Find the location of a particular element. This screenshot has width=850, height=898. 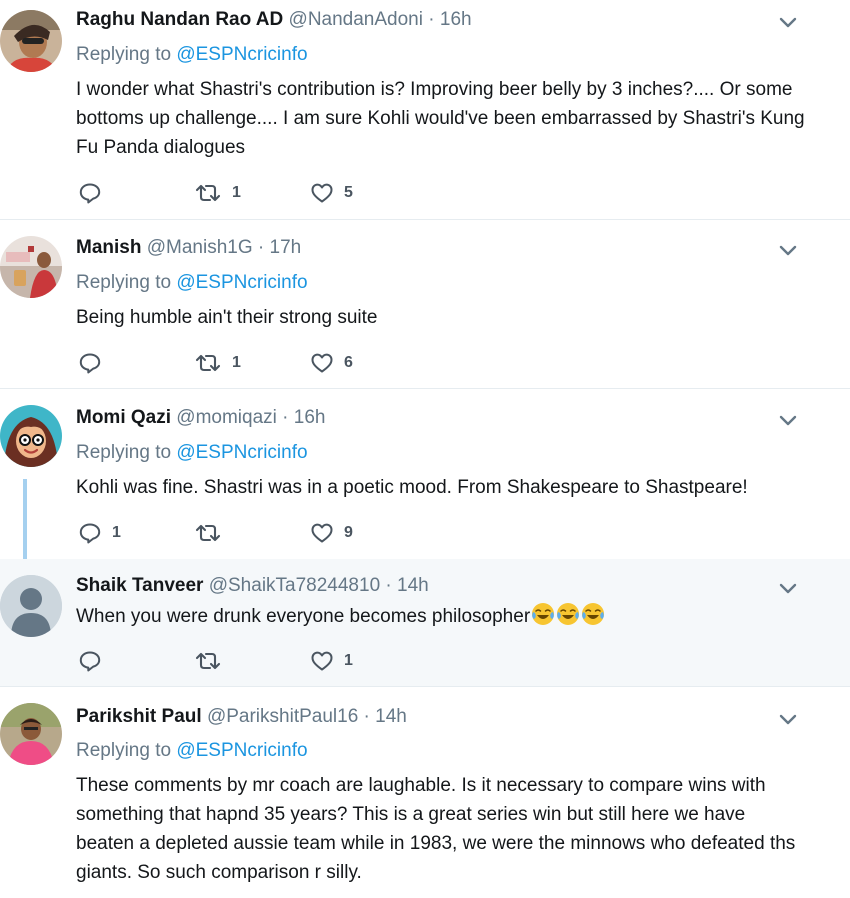

like-button: 1 is located at coordinates (331, 661).